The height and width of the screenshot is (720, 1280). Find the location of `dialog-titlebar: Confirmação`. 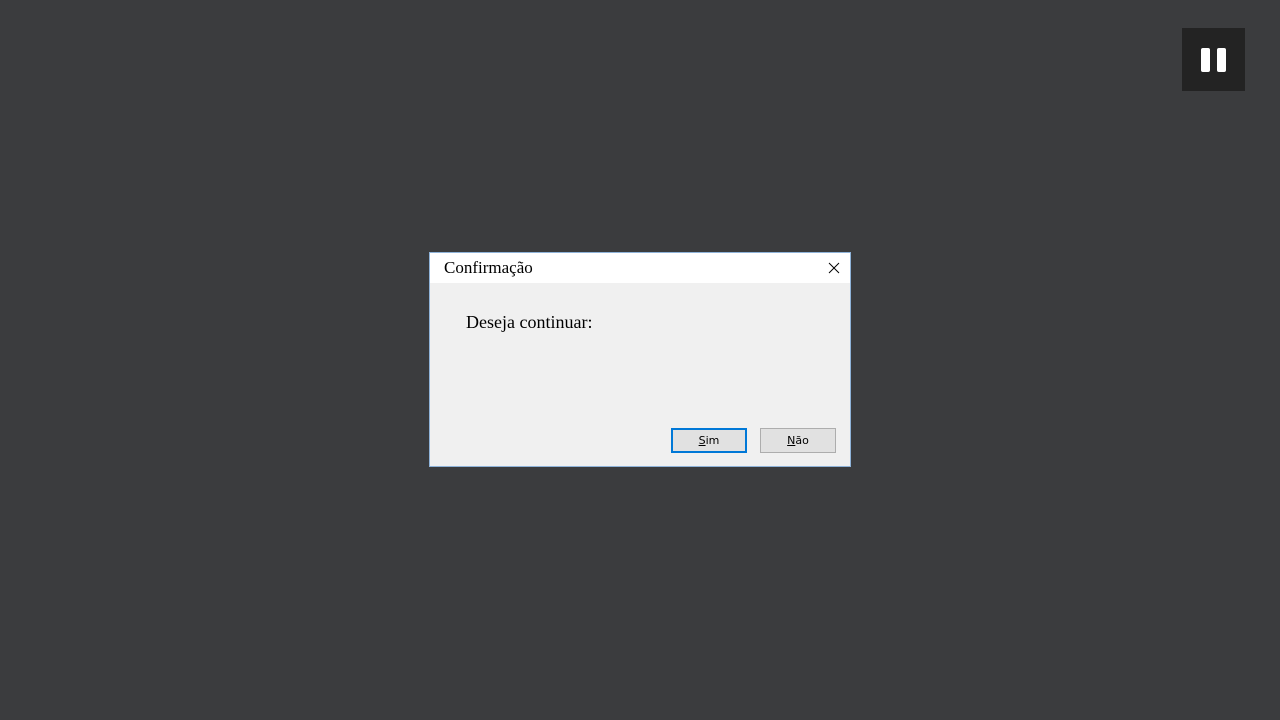

dialog-titlebar: Confirmação is located at coordinates (640, 268).